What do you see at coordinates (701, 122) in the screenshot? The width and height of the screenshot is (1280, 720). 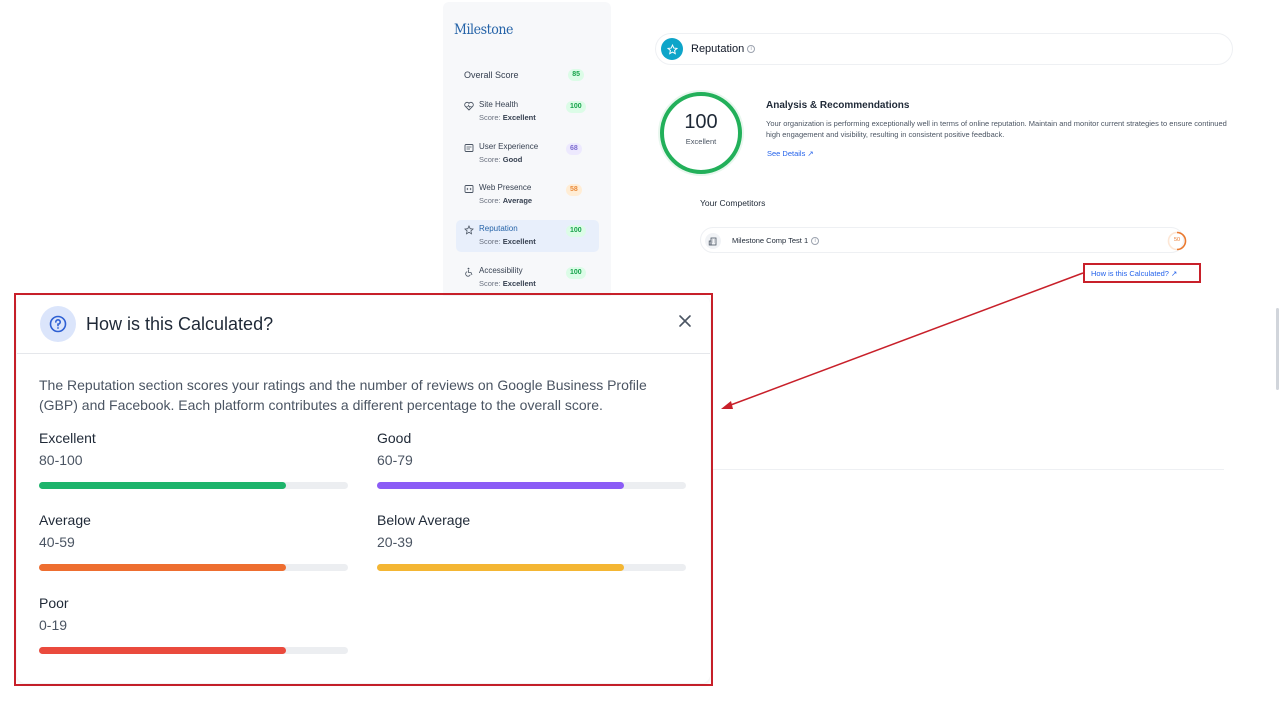 I see `score-value: 100` at bounding box center [701, 122].